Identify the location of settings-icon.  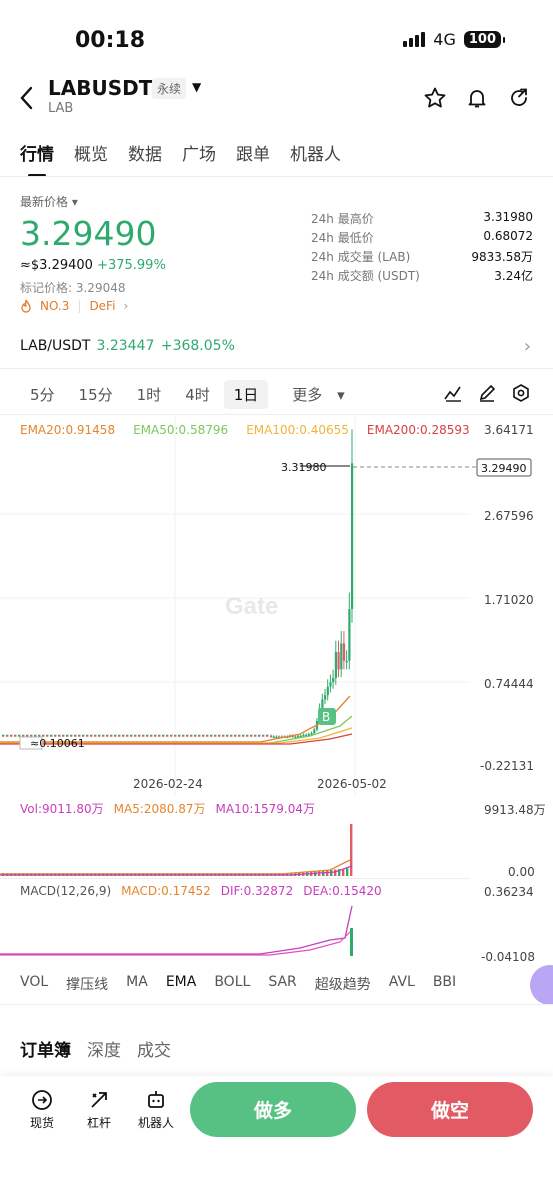
(521, 393).